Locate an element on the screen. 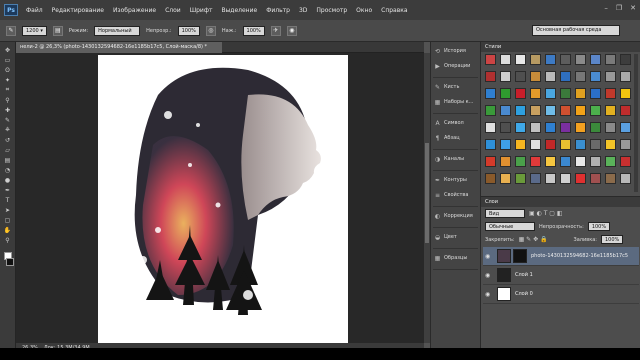 The width and height of the screenshot is (640, 360). close-icon: ✕ is located at coordinates (633, 8).